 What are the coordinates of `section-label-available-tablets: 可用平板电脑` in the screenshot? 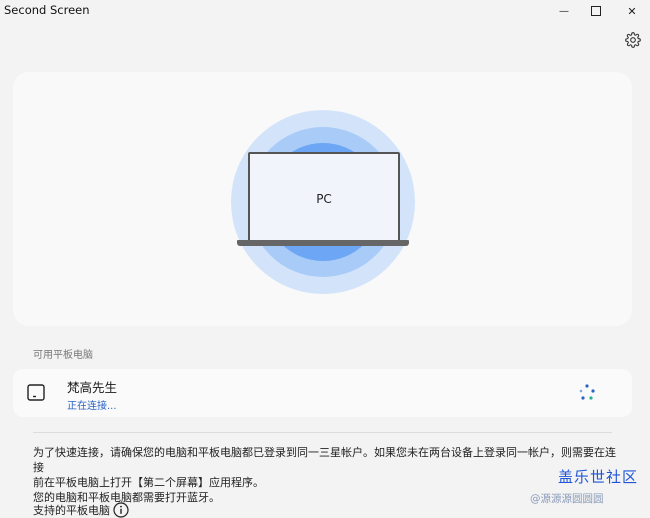 It's located at (63, 355).